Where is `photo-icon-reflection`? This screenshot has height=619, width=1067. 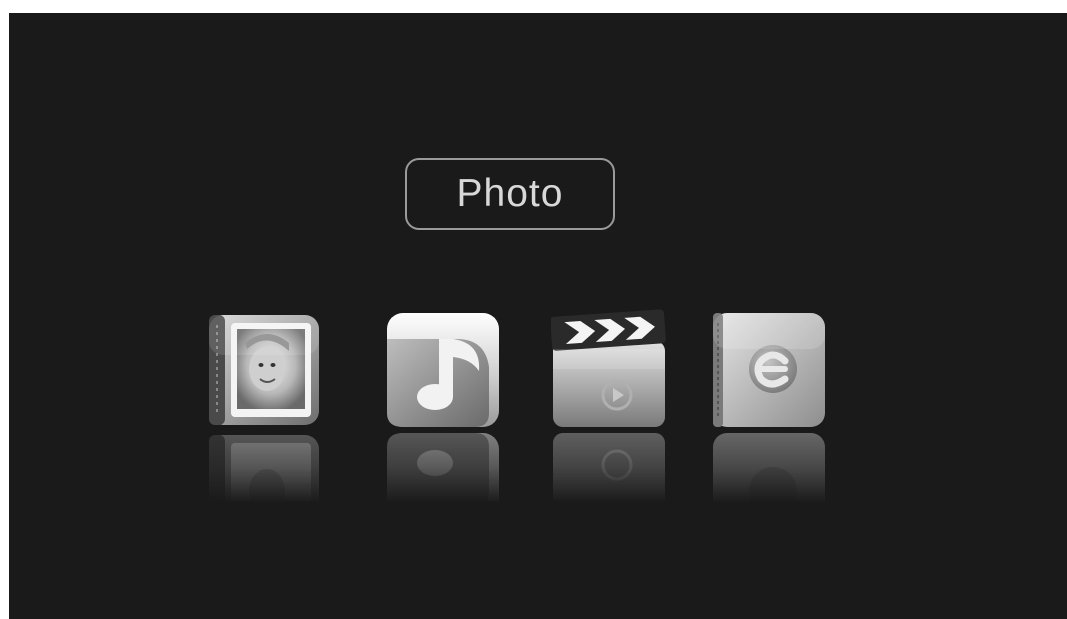 photo-icon-reflection is located at coordinates (264, 490).